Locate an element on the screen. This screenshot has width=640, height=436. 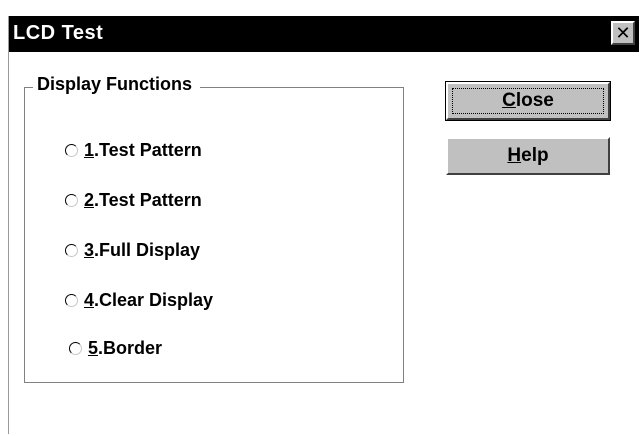
radio-option-4: 4.Clear Display is located at coordinates (139, 300).